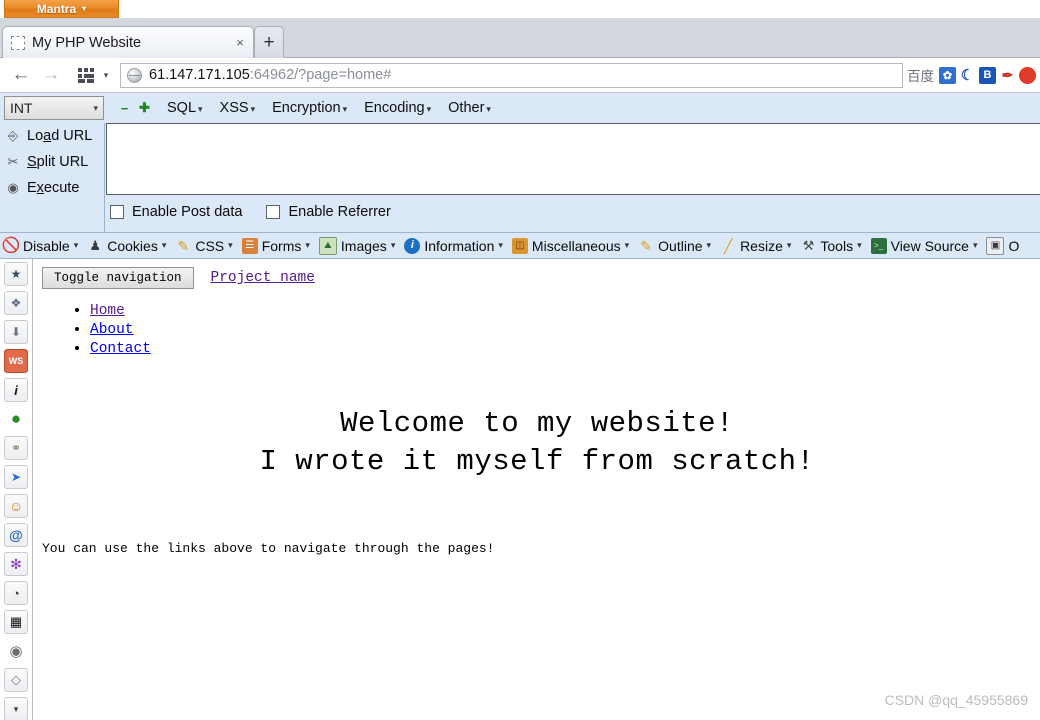 Image resolution: width=1040 pixels, height=720 pixels. Describe the element at coordinates (1027, 75) in the screenshot. I see `red-circle-icon` at that location.